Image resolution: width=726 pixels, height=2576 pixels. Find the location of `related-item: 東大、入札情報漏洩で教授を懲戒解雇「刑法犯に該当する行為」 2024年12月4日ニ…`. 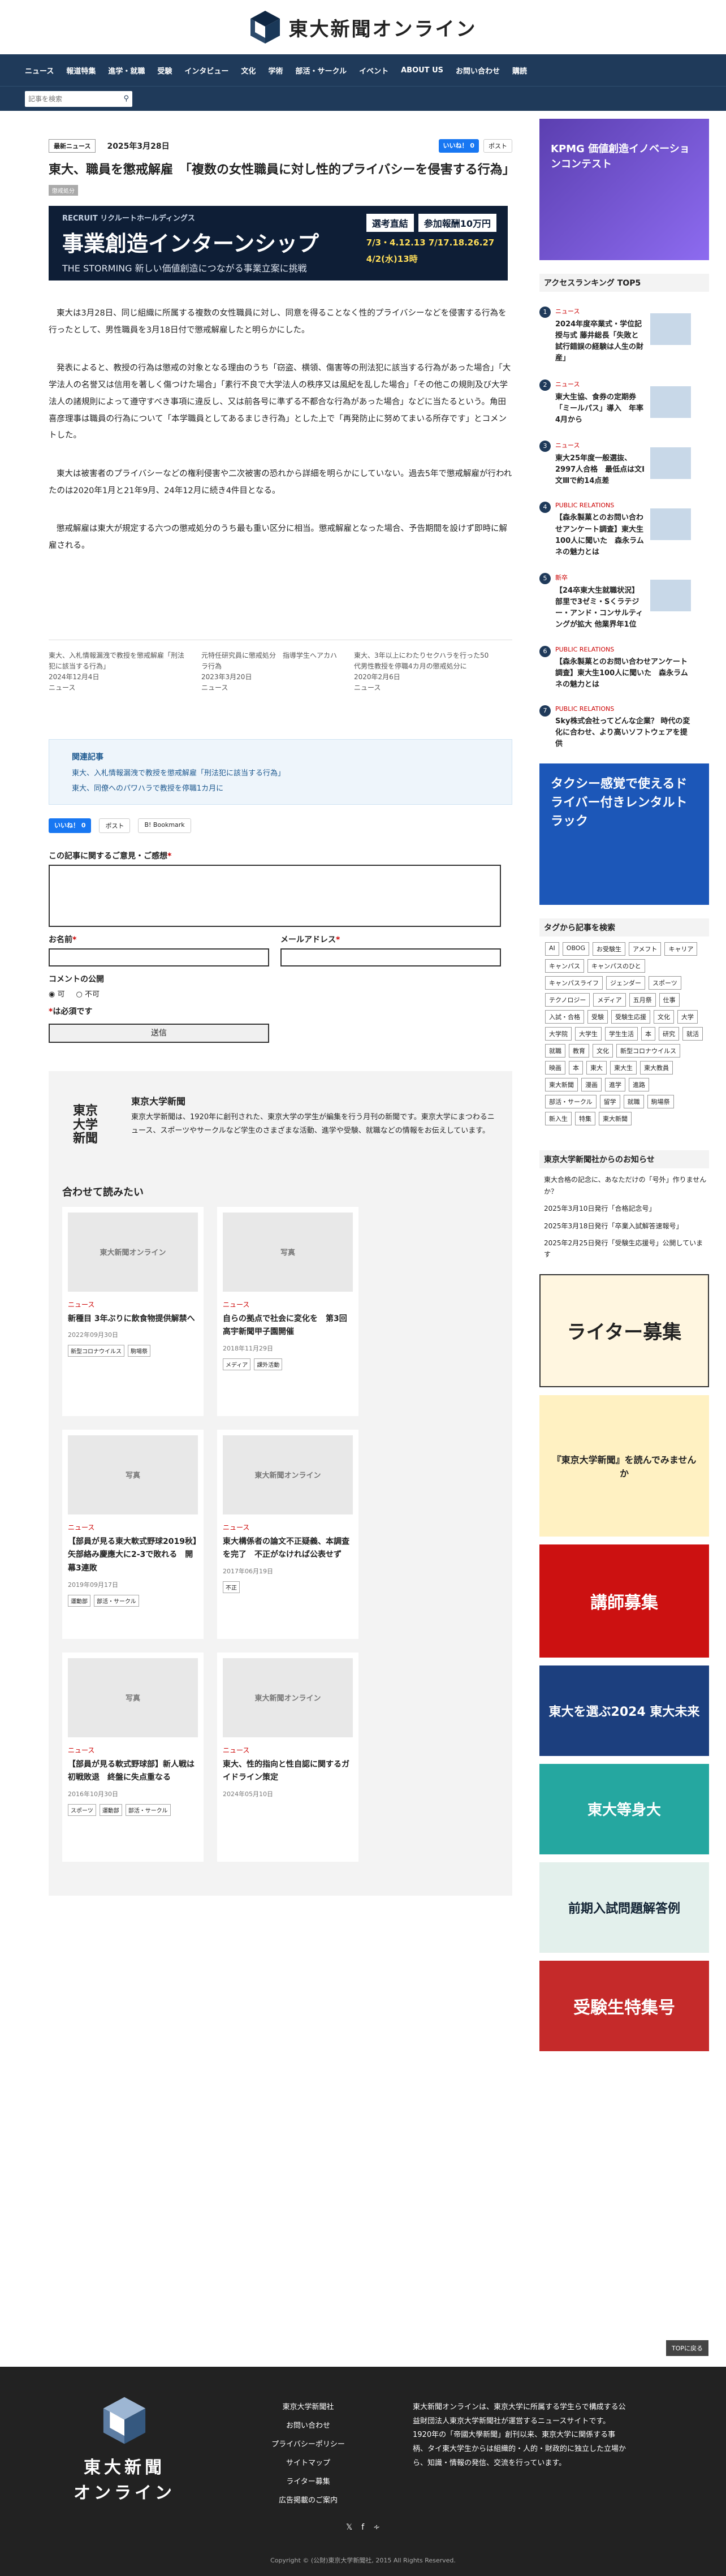

related-item: 東大、入札情報漏洩で教授を懲戒解雇「刑法犯に該当する行為」 2024年12月4日ニ… is located at coordinates (119, 672).